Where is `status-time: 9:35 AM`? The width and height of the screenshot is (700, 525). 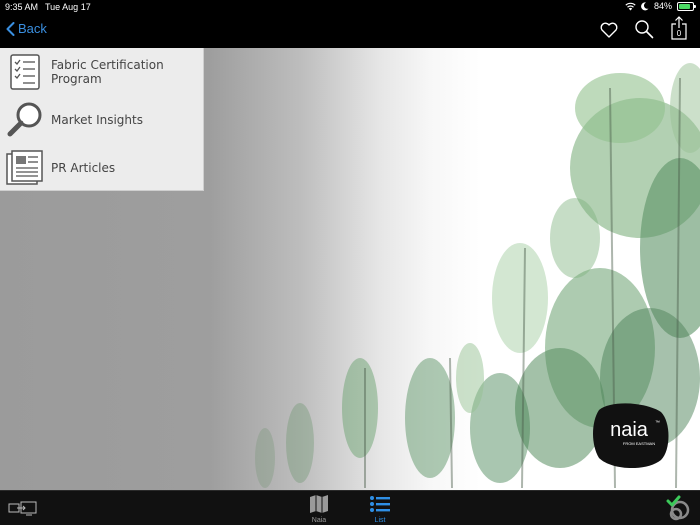
status-time: 9:35 AM is located at coordinates (22, 7).